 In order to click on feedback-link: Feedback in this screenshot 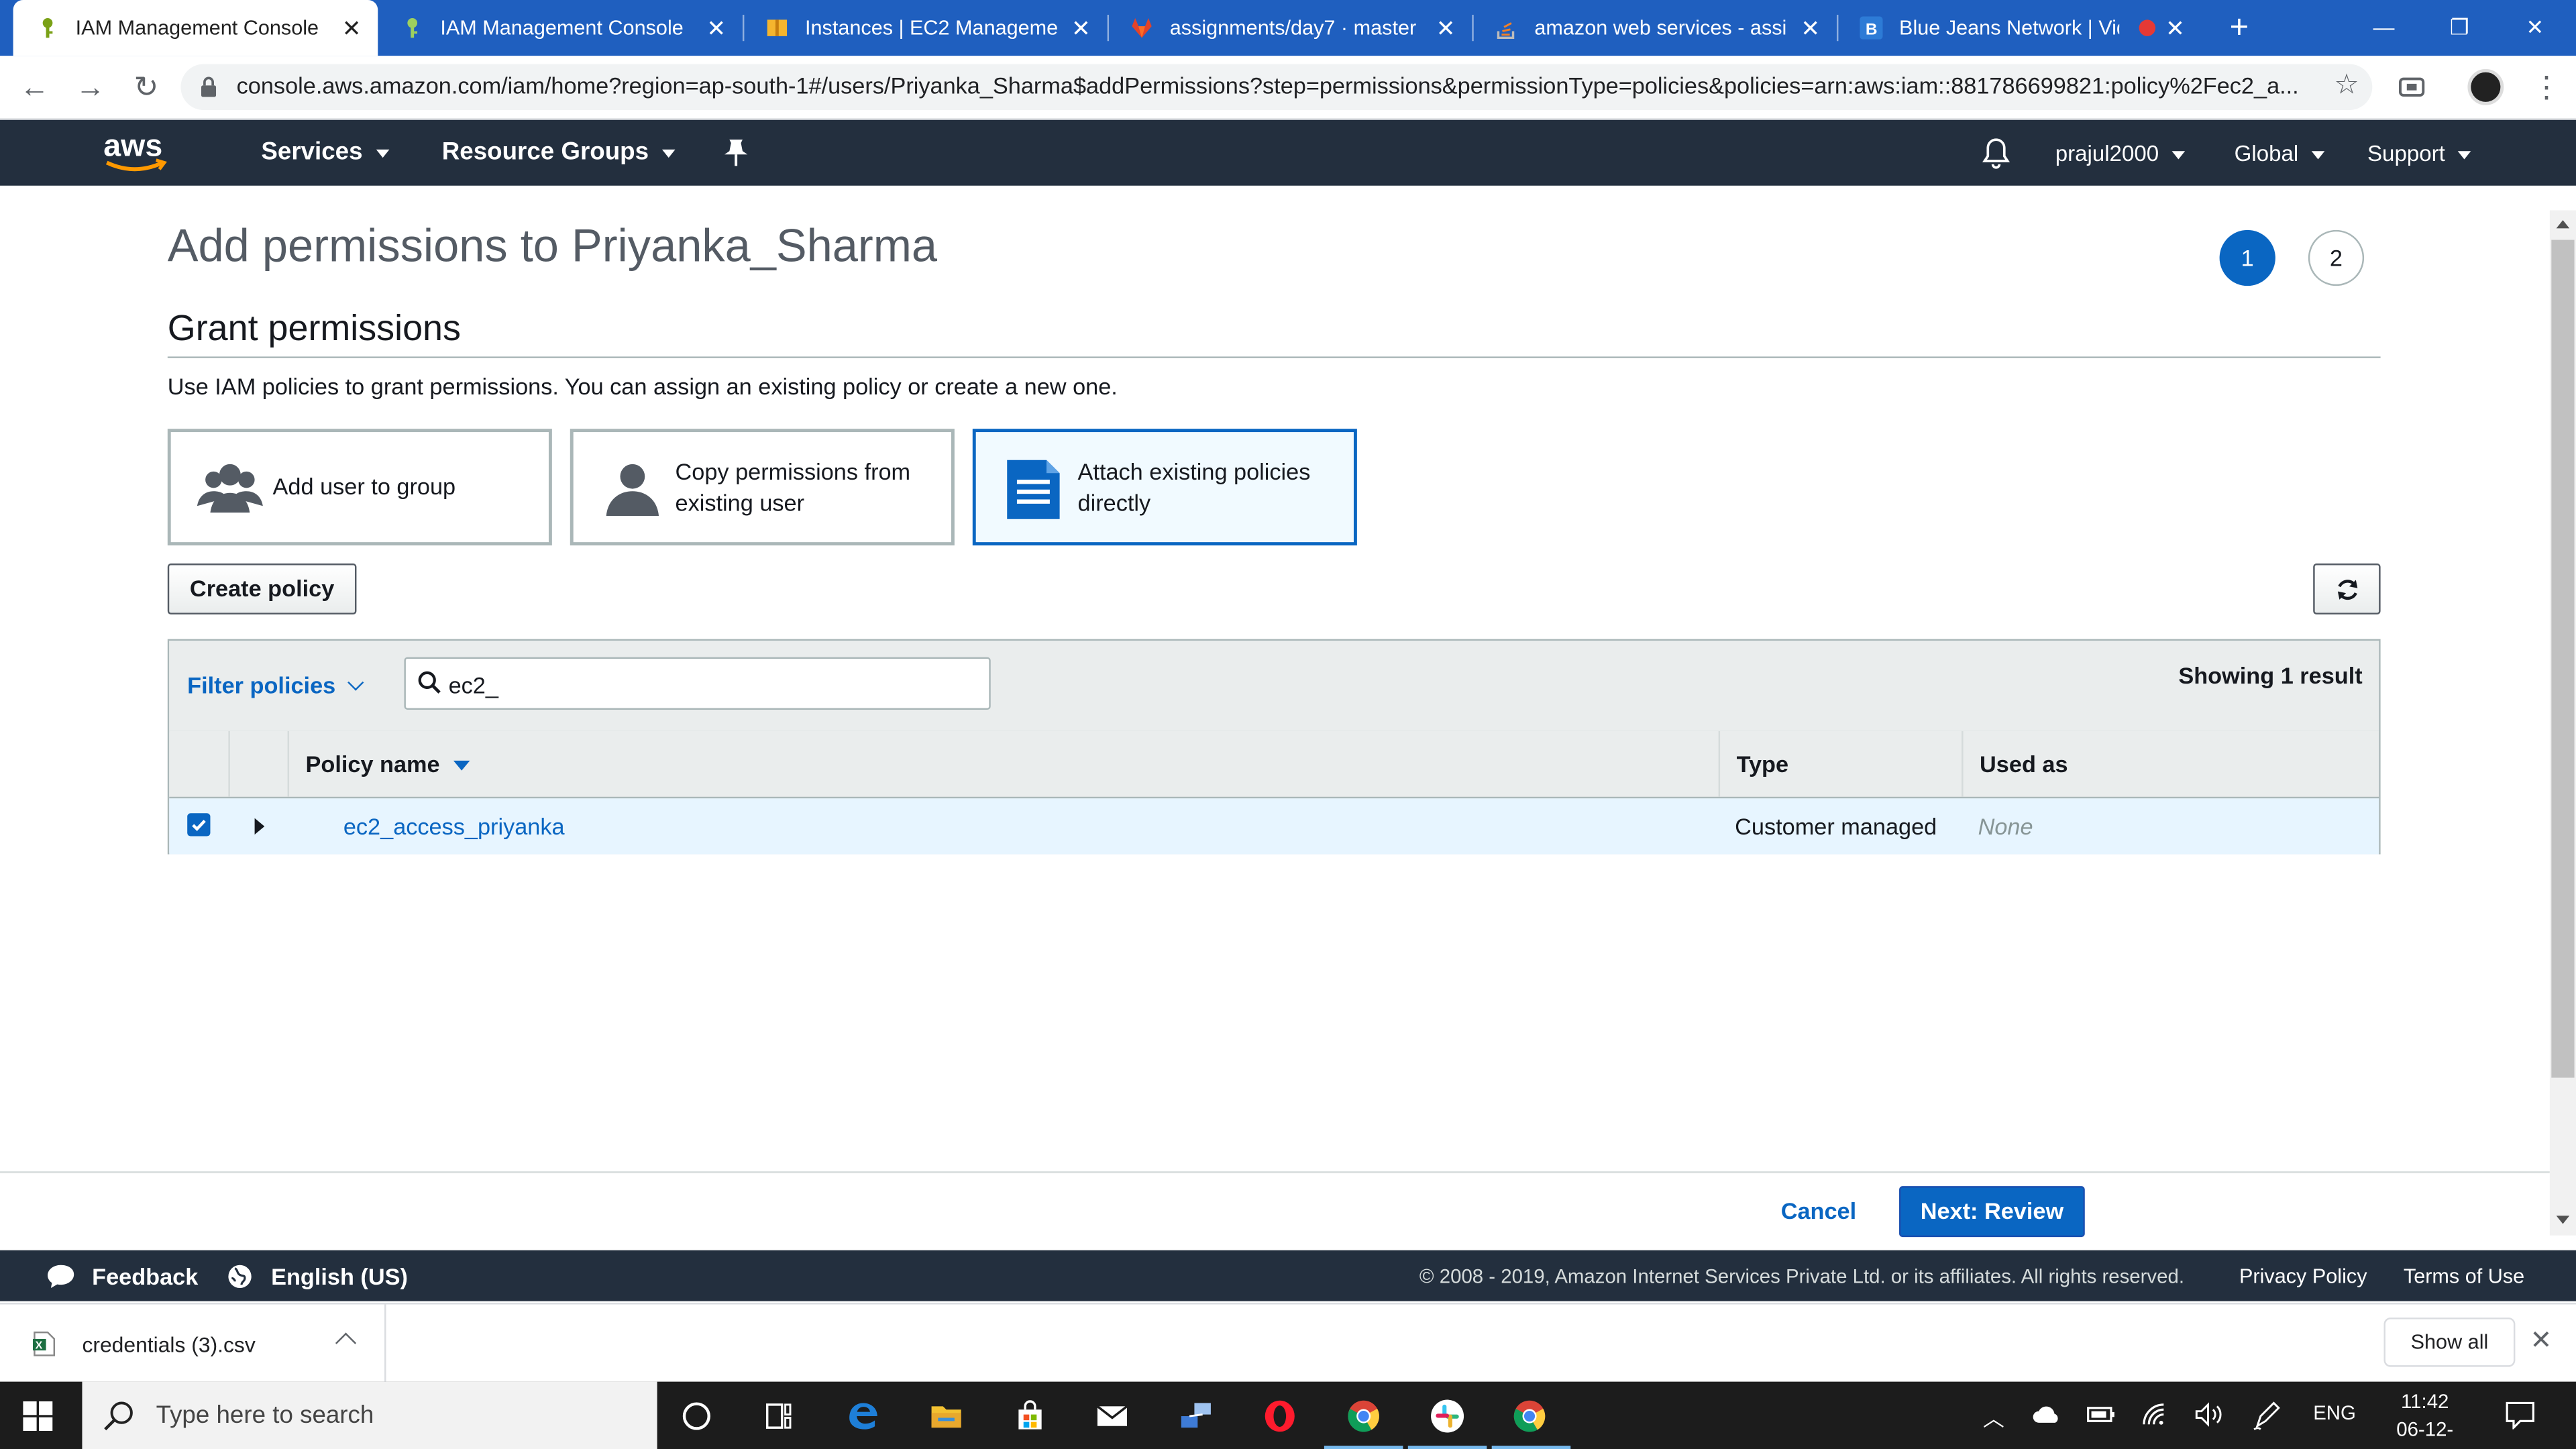, I will do `click(145, 1276)`.